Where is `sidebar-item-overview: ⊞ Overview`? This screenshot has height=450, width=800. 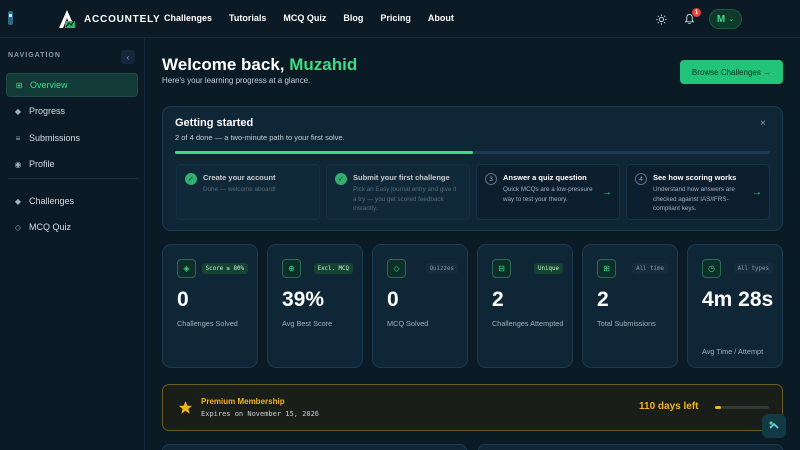
sidebar-item-overview: ⊞ Overview is located at coordinates (72, 85).